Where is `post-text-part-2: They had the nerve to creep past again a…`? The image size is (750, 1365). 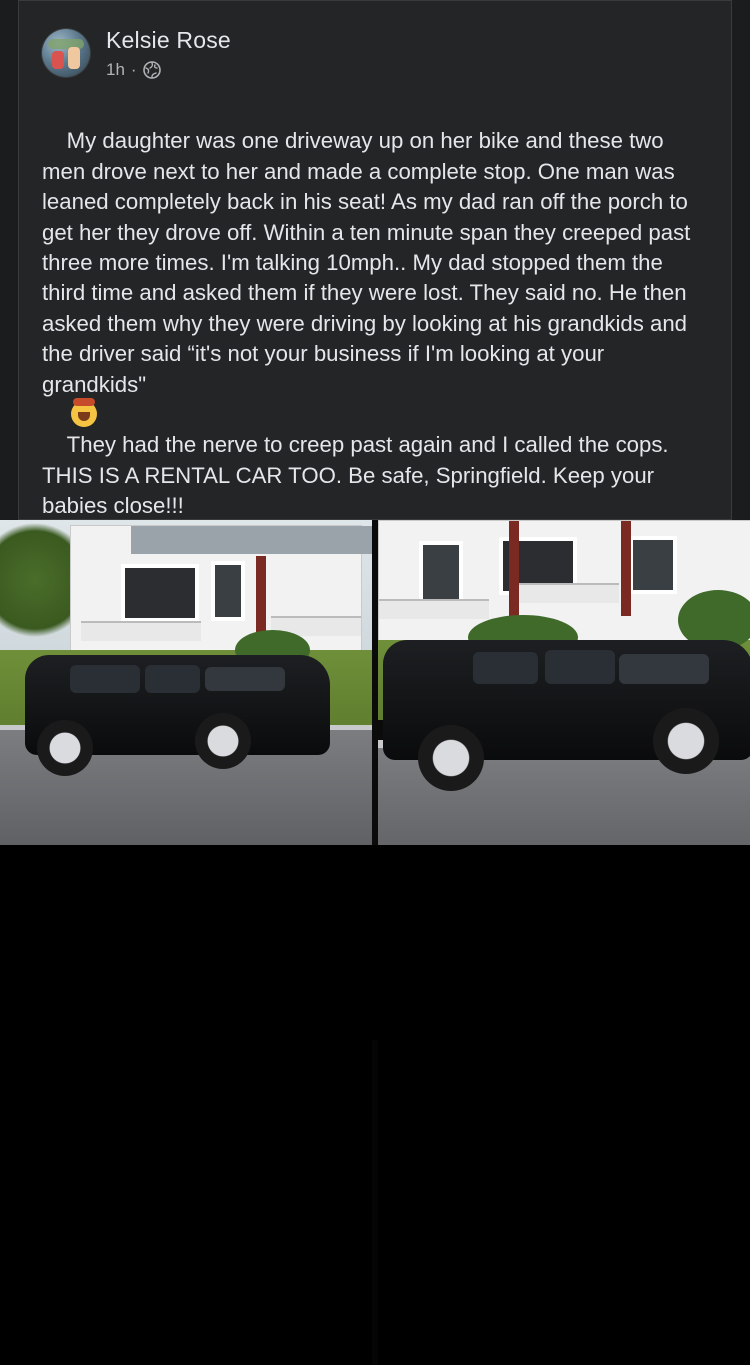 post-text-part-2: They had the nerve to creep past again a… is located at coordinates (358, 475).